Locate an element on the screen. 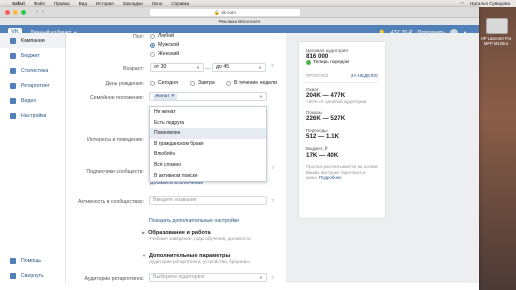  birthday-tomorrow: Завтра is located at coordinates (202, 83).